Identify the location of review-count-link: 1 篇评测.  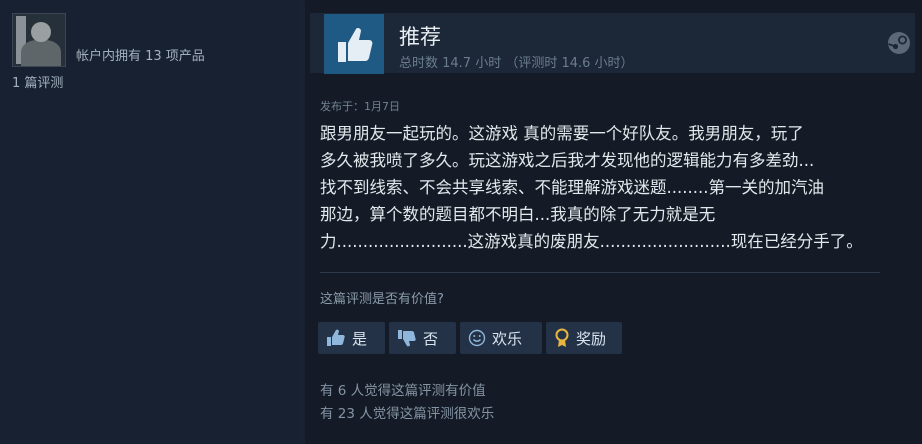
(37, 81).